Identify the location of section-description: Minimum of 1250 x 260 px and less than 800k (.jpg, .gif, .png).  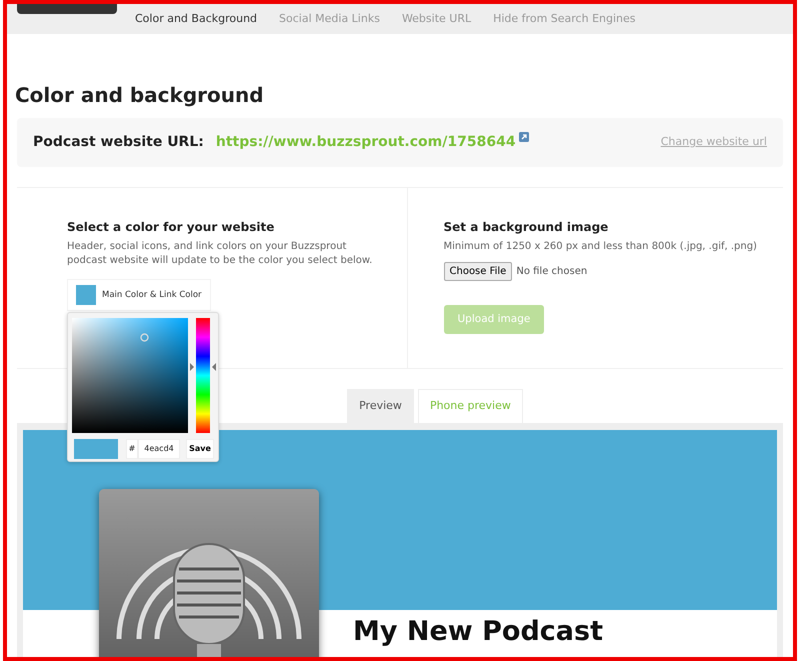
(601, 247).